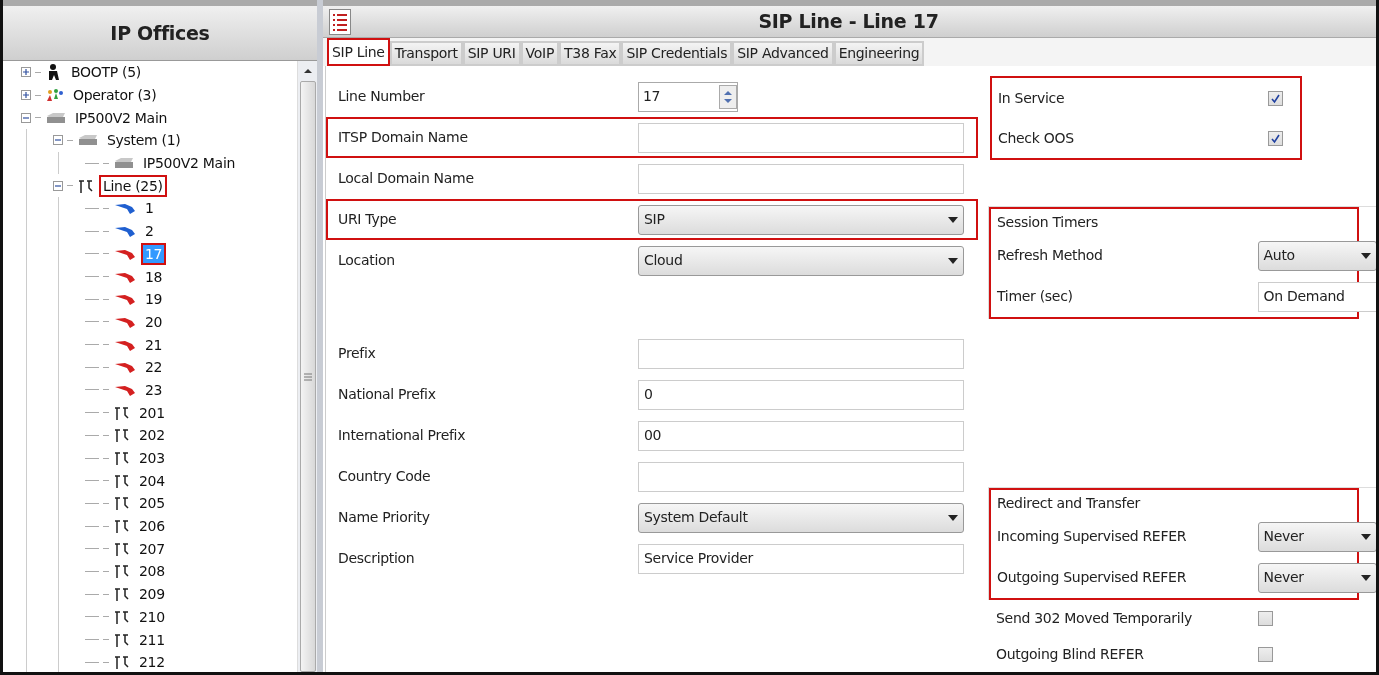 The image size is (1379, 675). Describe the element at coordinates (1094, 618) in the screenshot. I see `field-label: Send 302 Moved Temporarily` at that location.